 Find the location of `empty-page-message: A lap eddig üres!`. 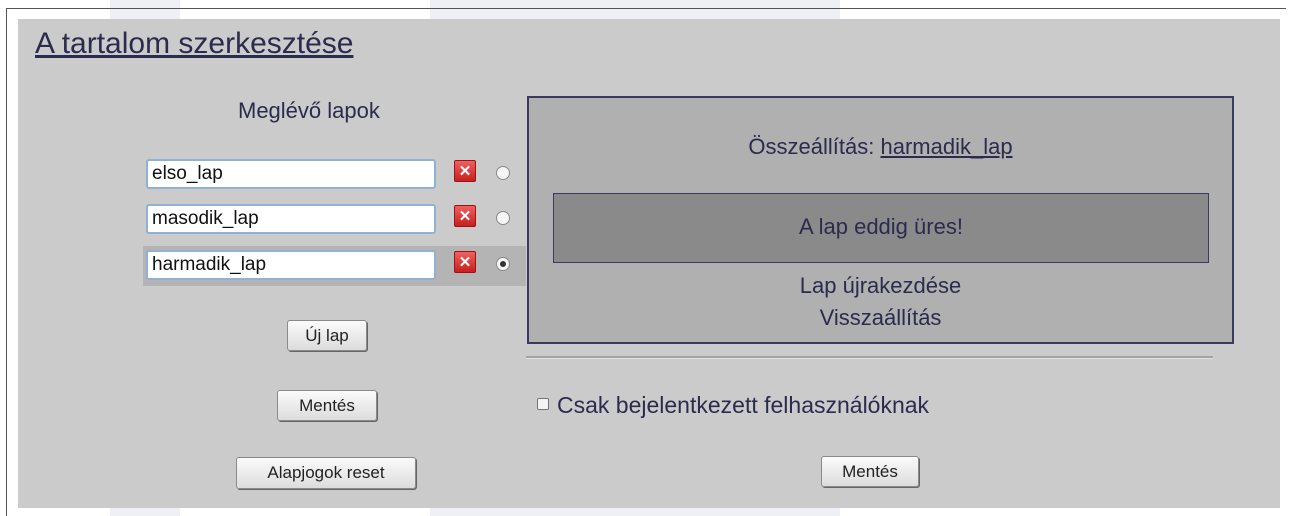

empty-page-message: A lap eddig üres! is located at coordinates (881, 228).